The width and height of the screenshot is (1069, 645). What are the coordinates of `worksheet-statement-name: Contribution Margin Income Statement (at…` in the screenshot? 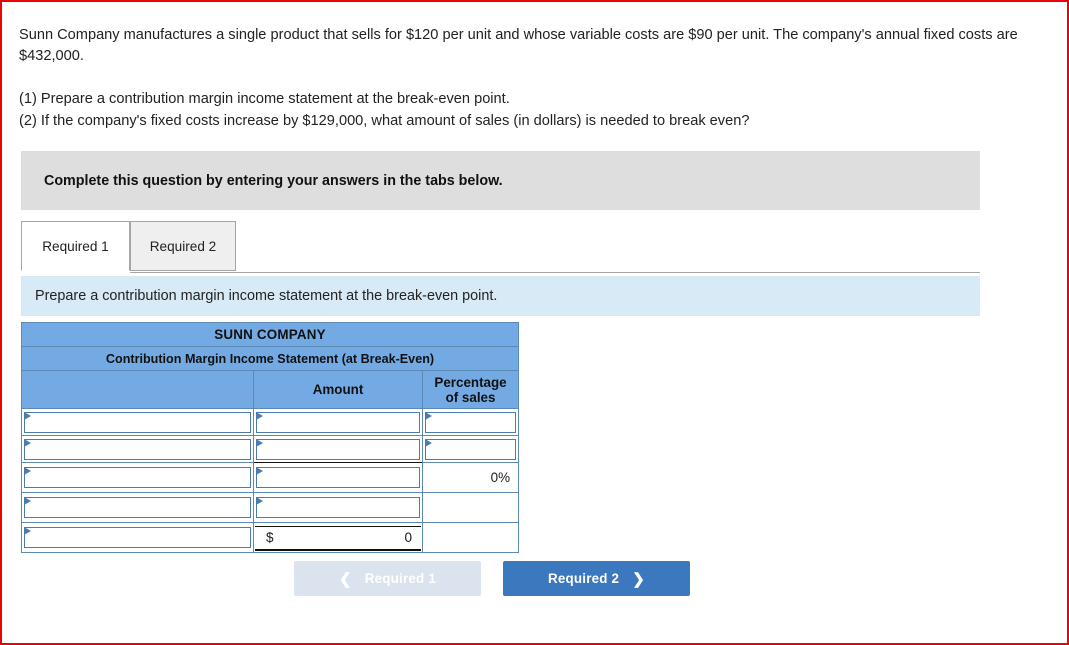 It's located at (270, 358).